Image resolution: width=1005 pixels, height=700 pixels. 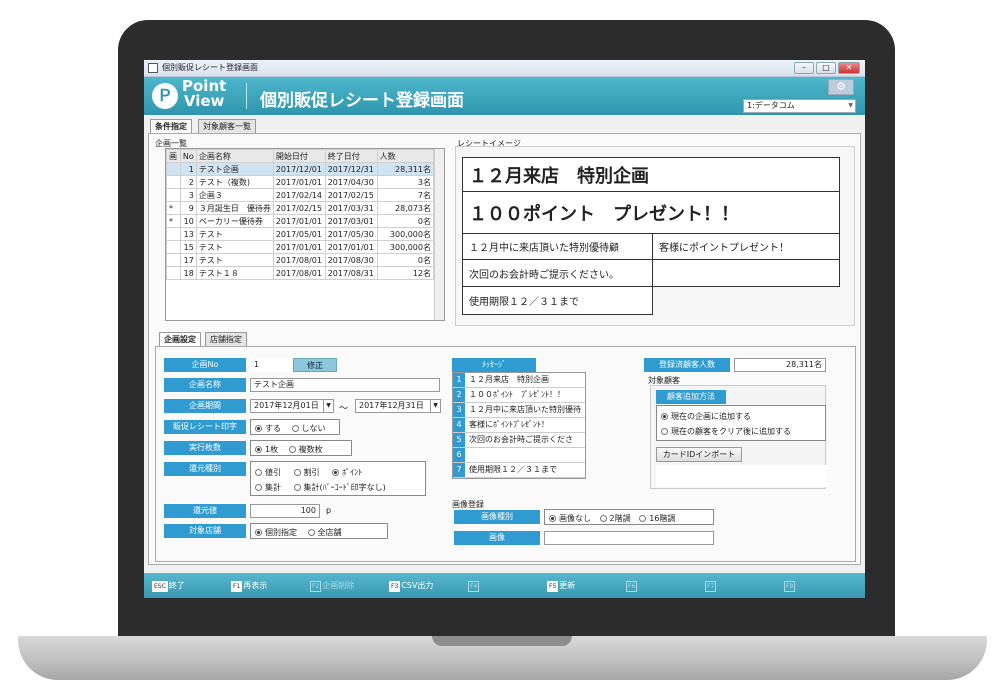 What do you see at coordinates (234, 182) in the screenshot?
I see `cell-name: テスト（複数)` at bounding box center [234, 182].